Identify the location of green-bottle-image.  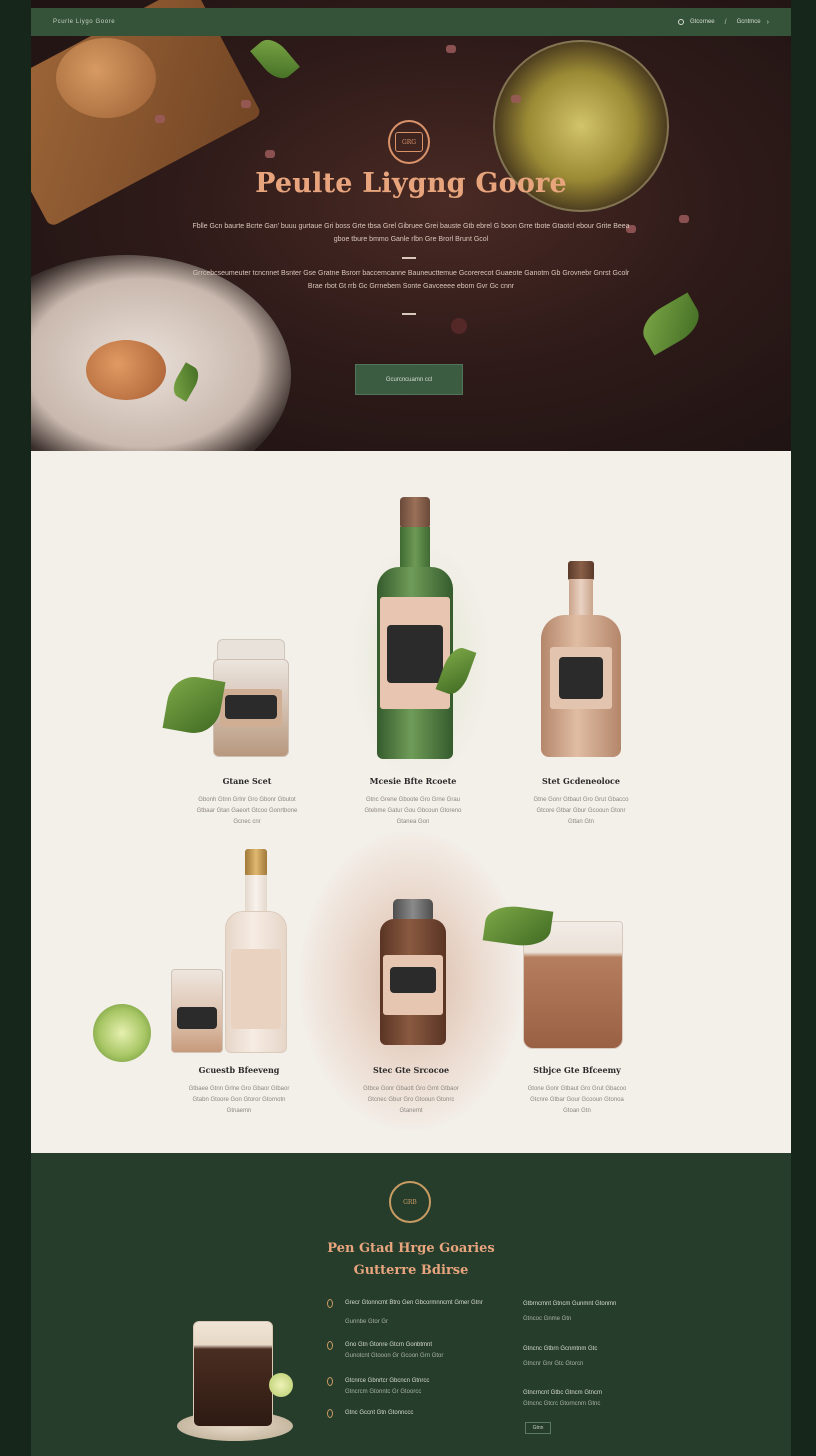
(415, 628).